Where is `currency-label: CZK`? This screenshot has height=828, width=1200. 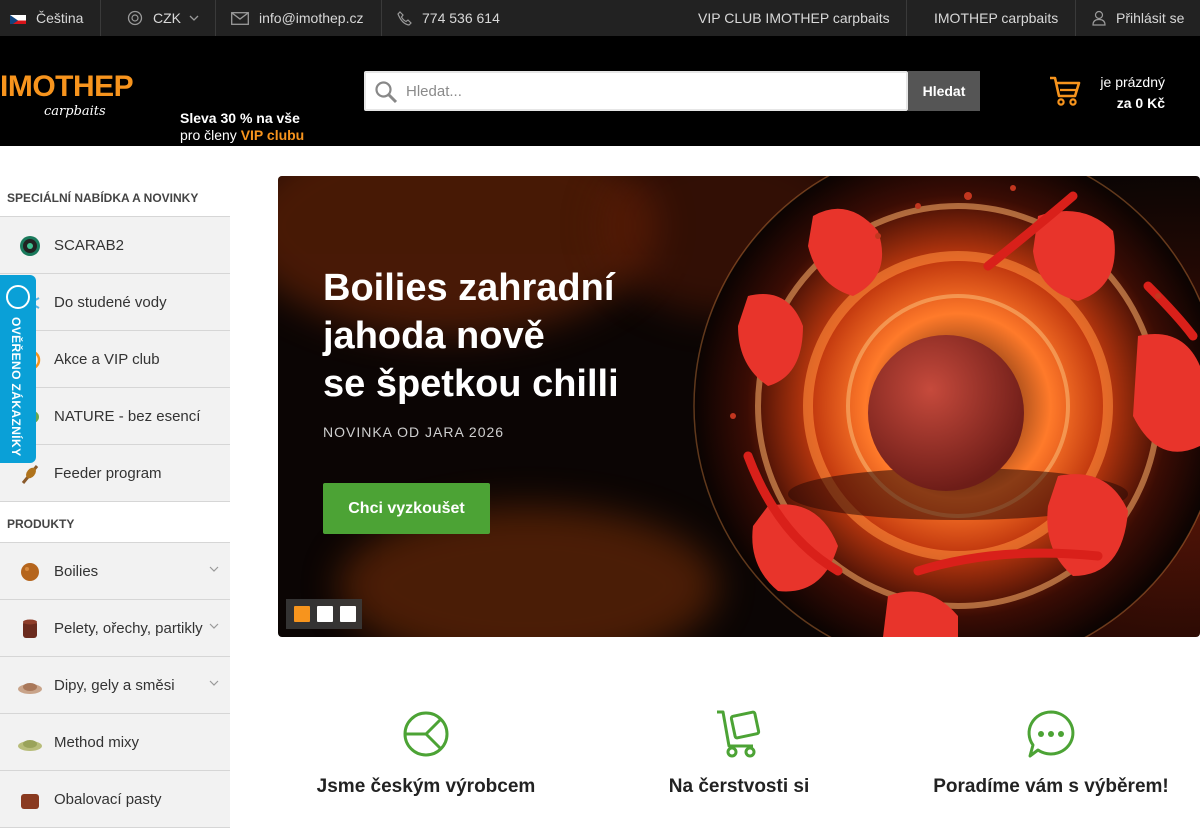 currency-label: CZK is located at coordinates (167, 18).